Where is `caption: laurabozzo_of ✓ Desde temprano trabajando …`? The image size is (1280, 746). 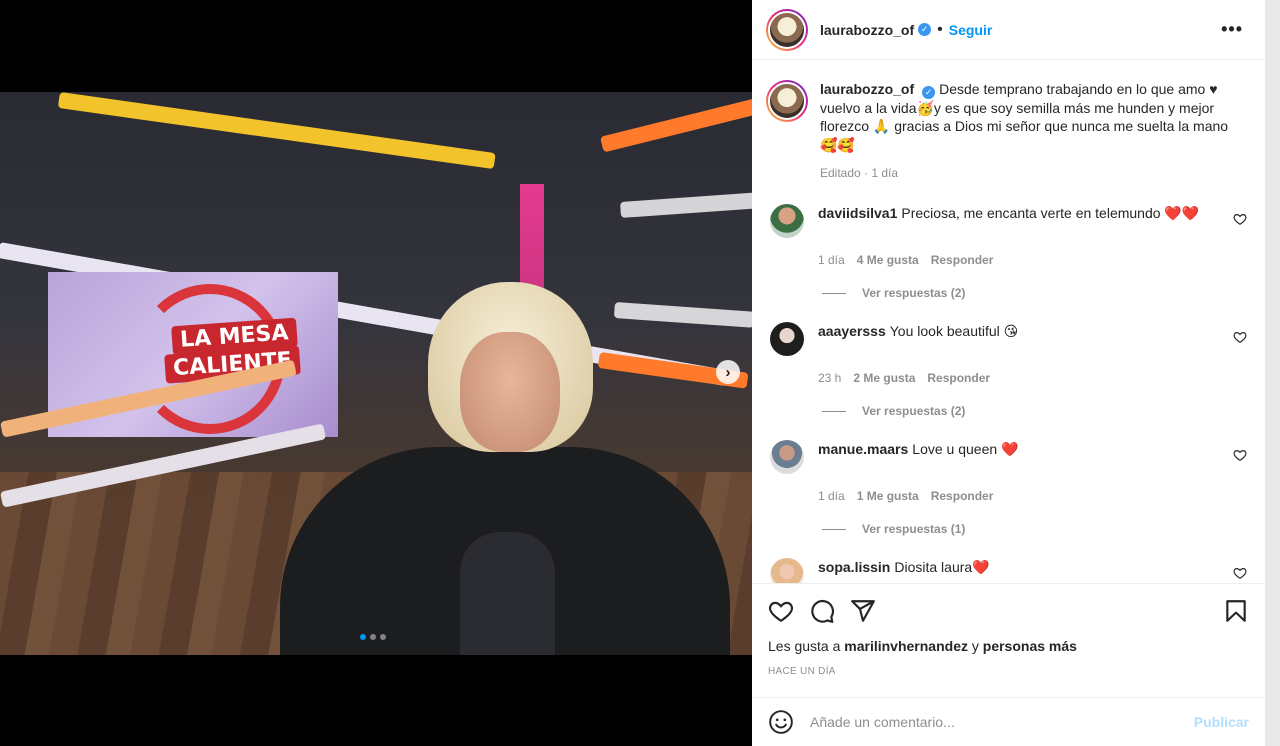 caption: laurabozzo_of ✓ Desde temprano trabajando … is located at coordinates (1007, 117).